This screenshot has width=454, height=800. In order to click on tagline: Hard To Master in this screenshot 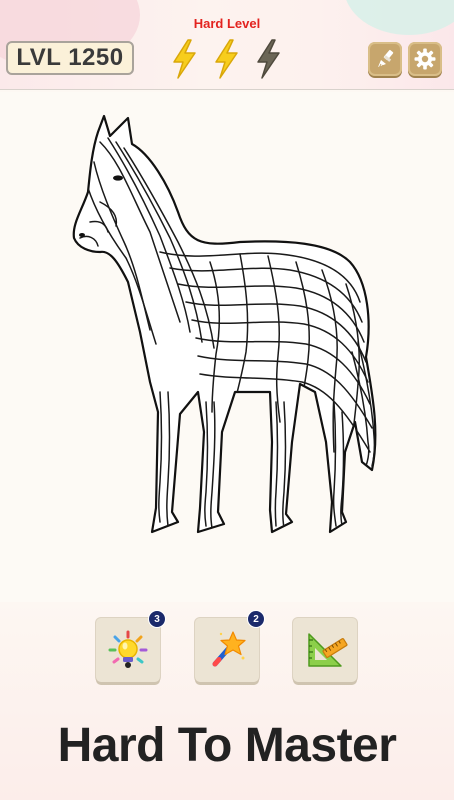, I will do `click(227, 745)`.